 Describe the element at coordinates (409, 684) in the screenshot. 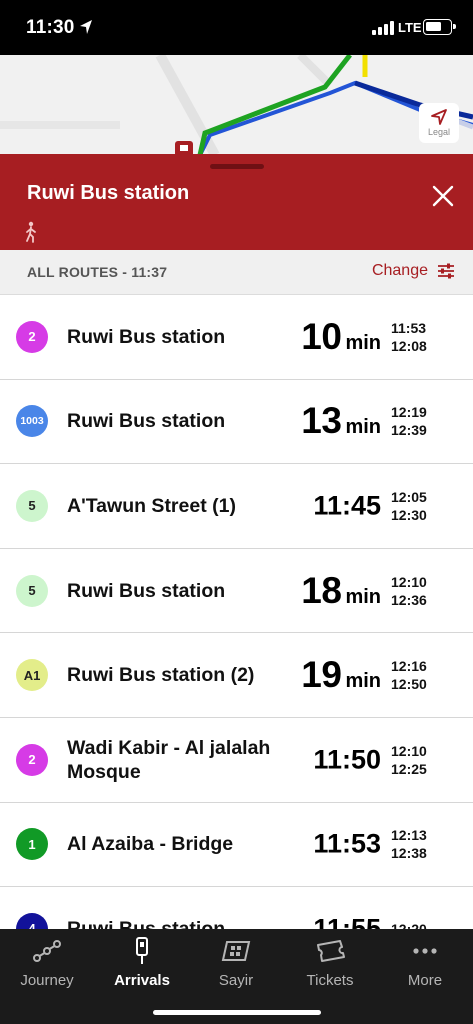

I see `next-time: 12:50` at that location.